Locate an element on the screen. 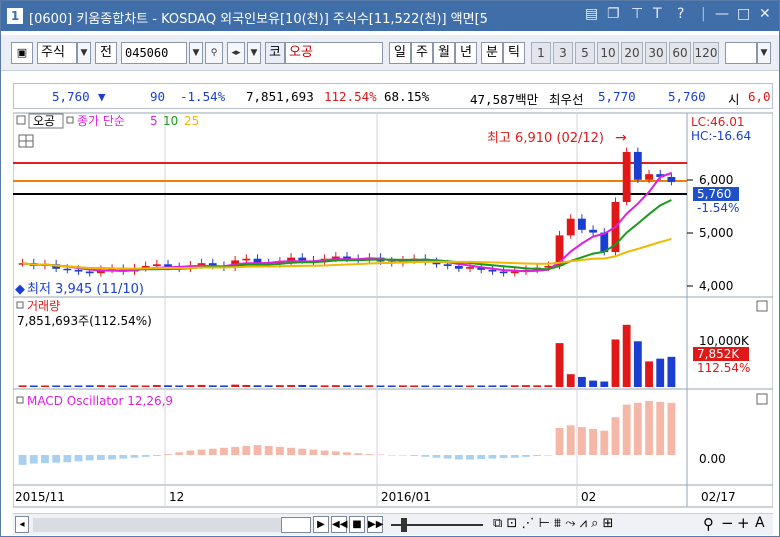  rewind-icon: ◀◀ is located at coordinates (339, 524).